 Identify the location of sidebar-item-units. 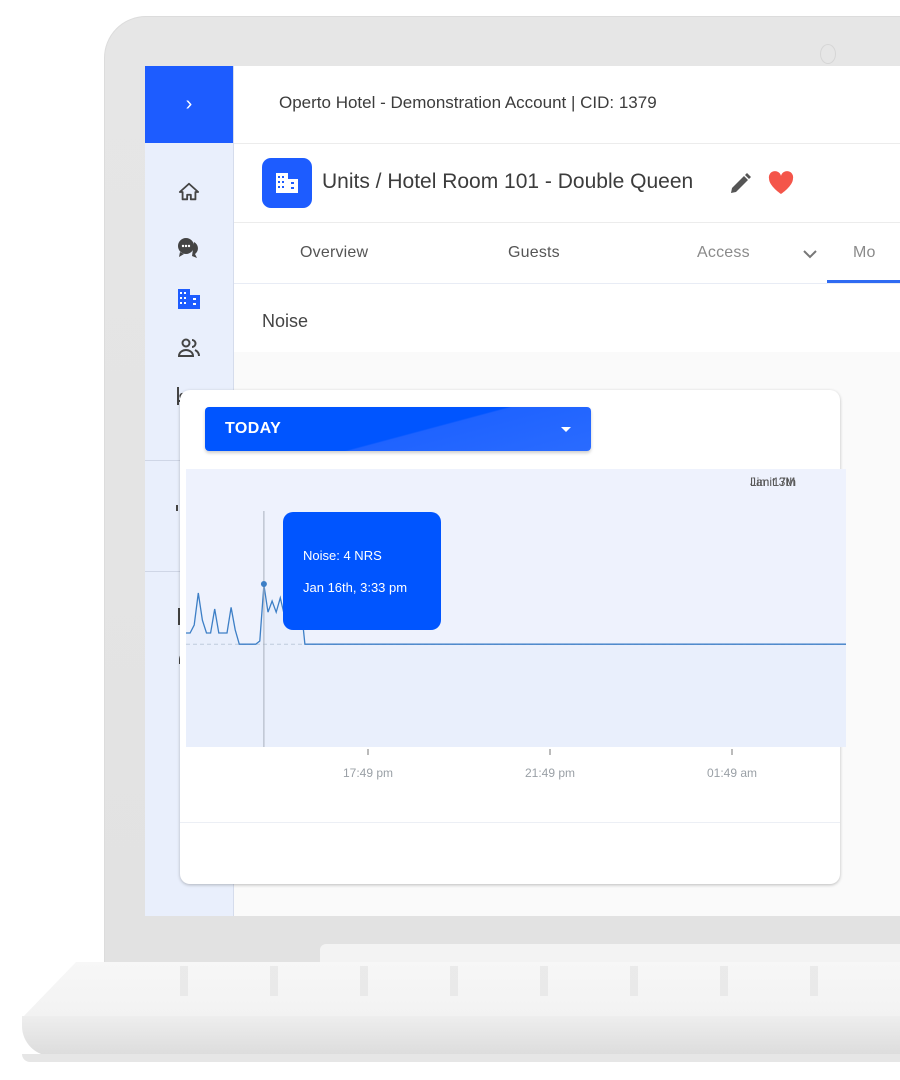
(189, 299).